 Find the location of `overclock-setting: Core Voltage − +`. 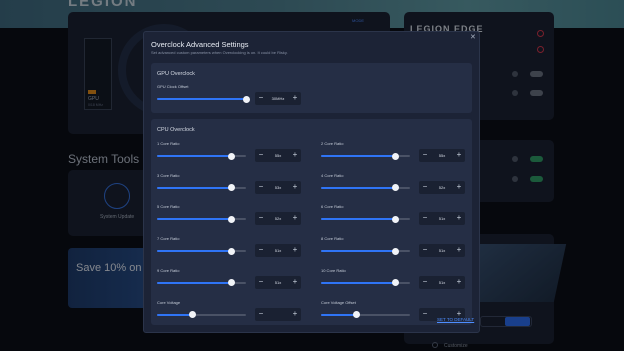

overclock-setting: Core Voltage − + is located at coordinates (232, 315).